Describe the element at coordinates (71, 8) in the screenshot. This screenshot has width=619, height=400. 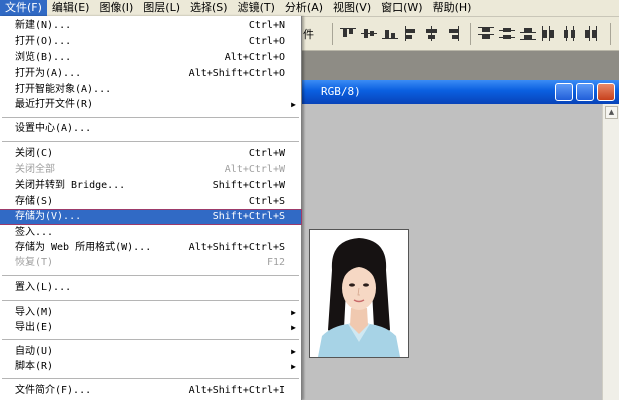
I see `menu-edit: 编辑(E)` at that location.